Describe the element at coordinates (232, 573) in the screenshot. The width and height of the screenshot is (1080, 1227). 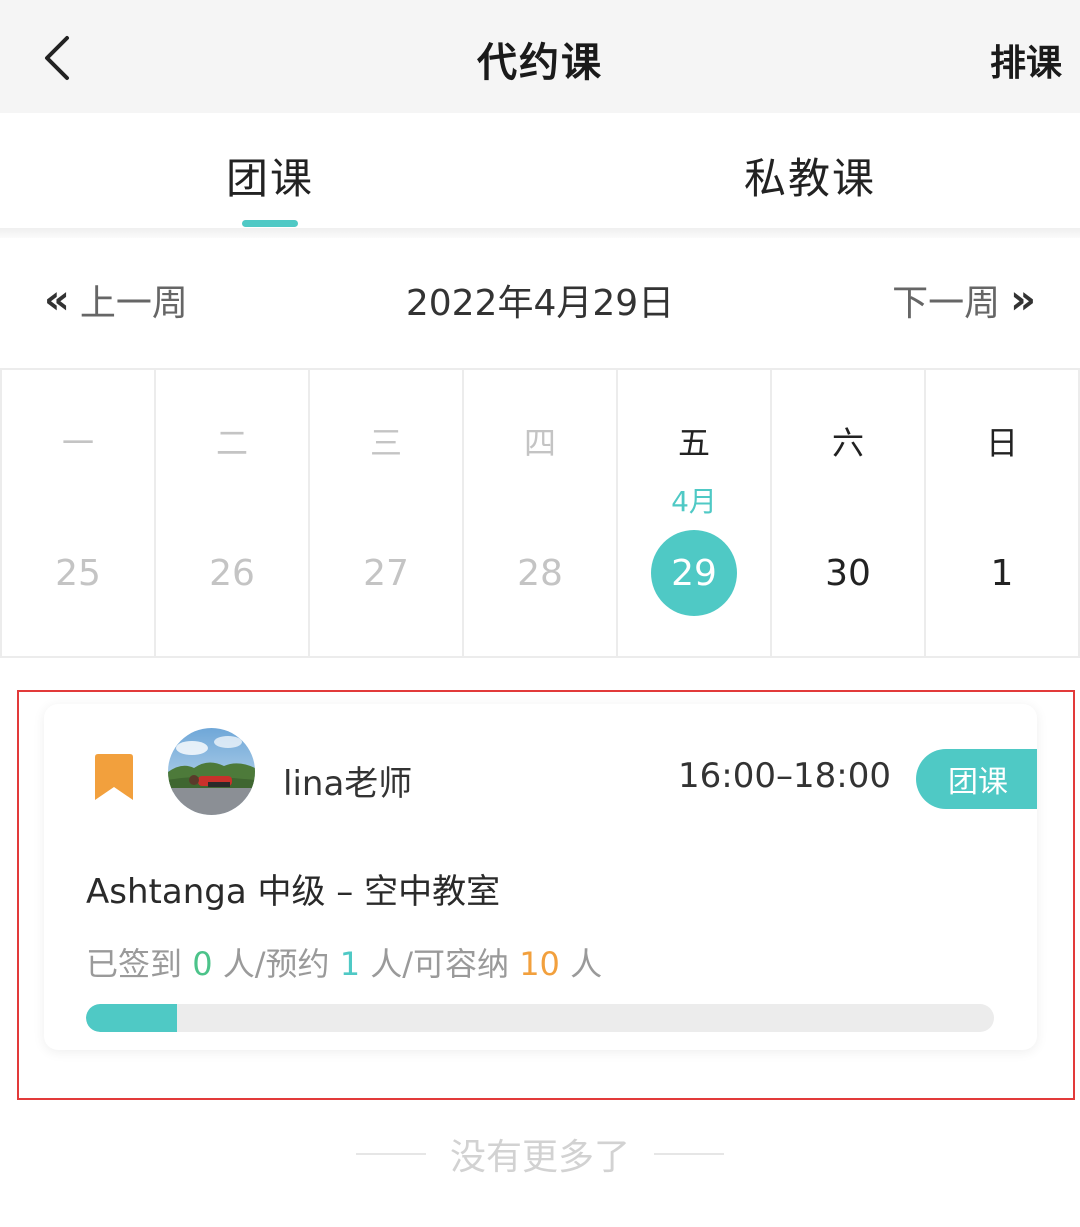
I see `day-number: 26` at that location.